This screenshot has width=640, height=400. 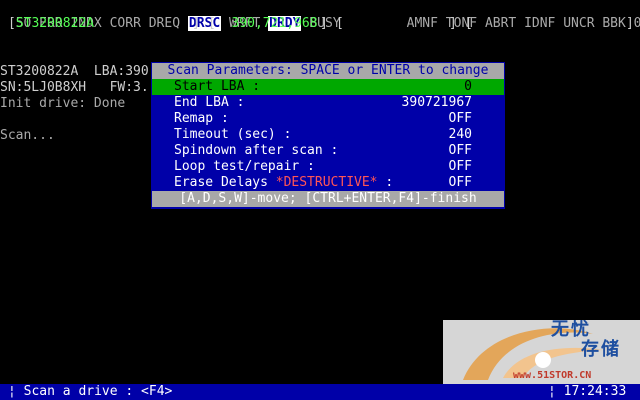 What do you see at coordinates (636, 23) in the screenshot?
I see `flag-00: 00` at bounding box center [636, 23].